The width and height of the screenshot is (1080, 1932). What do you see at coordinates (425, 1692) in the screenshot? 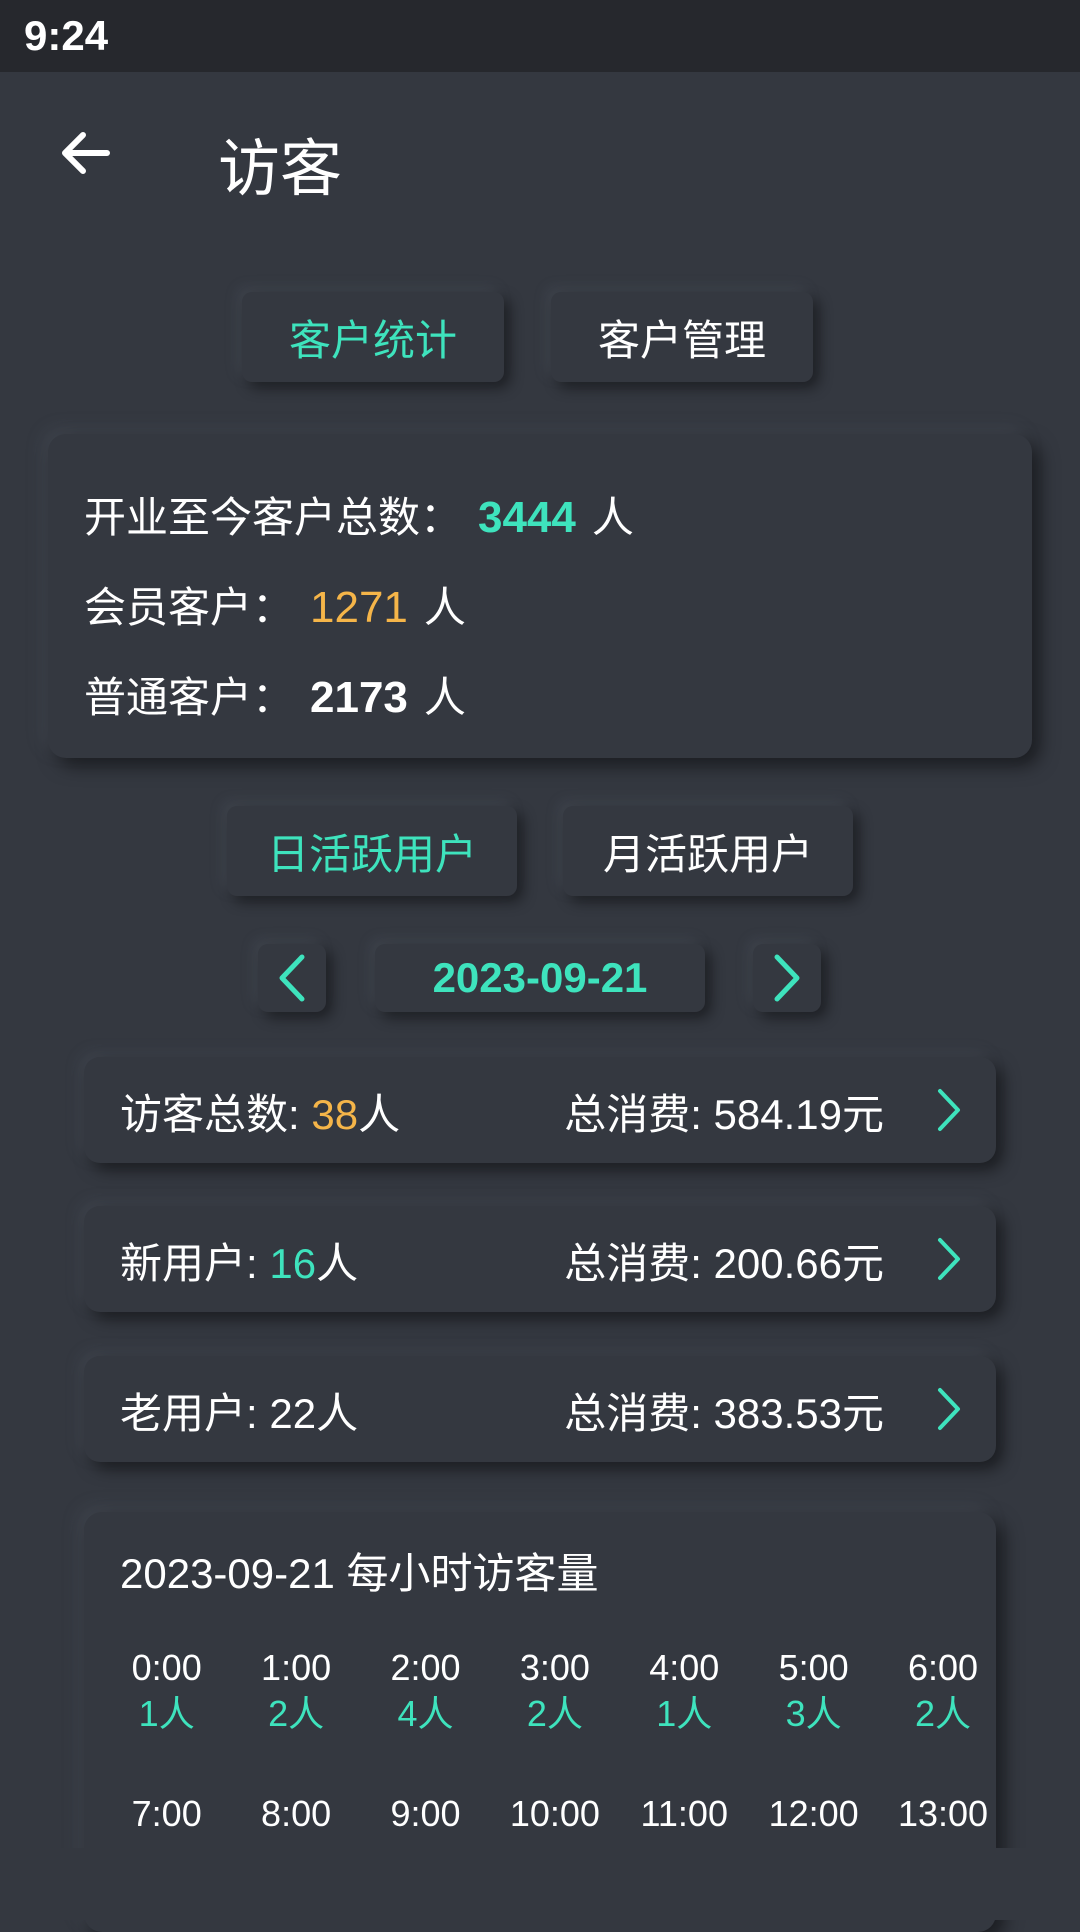
I see `hour-cell: 2:00 4人` at bounding box center [425, 1692].